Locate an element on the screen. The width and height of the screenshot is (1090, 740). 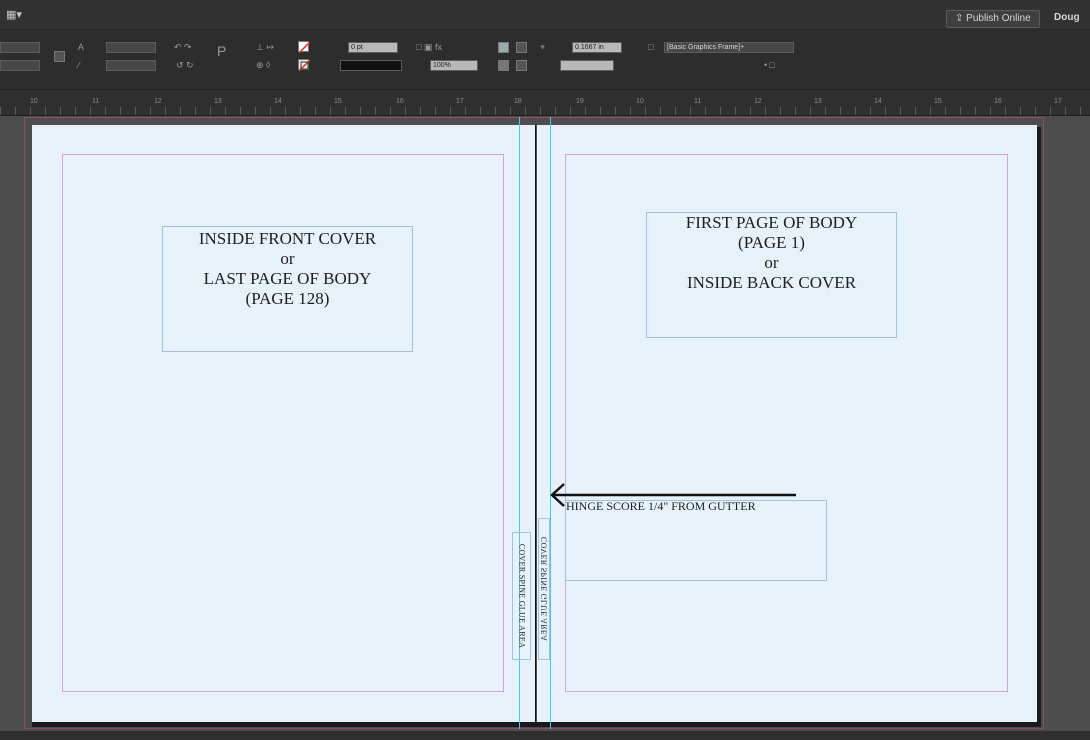
align-bottom-icon is located at coordinates (521, 65).